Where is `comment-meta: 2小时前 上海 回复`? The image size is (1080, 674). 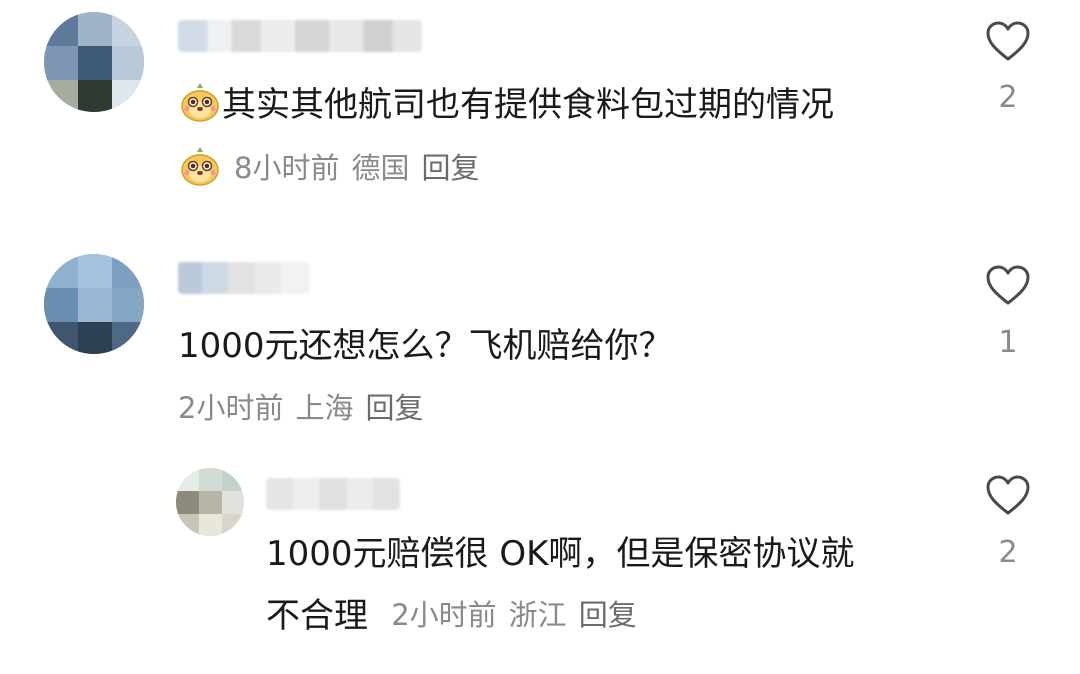
comment-meta: 2小时前 上海 回复 is located at coordinates (300, 408).